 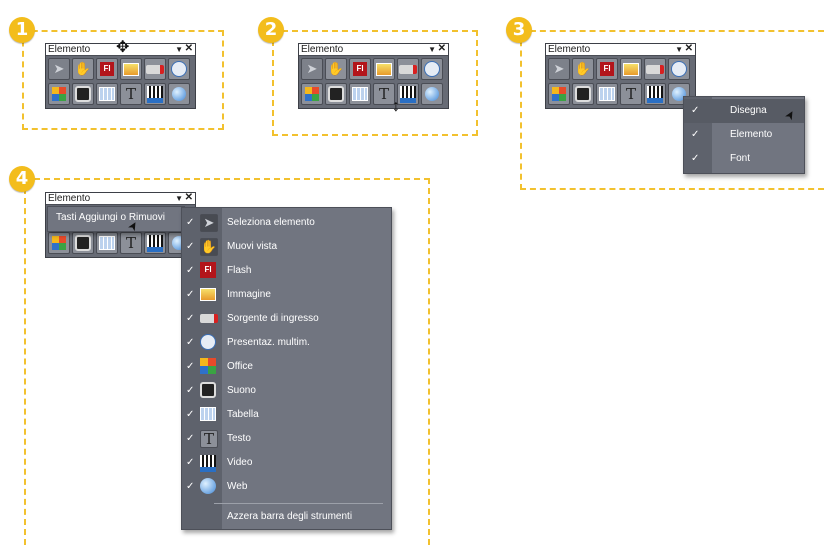 I want to click on resize-cursor-icon: ↕, so click(x=396, y=106).